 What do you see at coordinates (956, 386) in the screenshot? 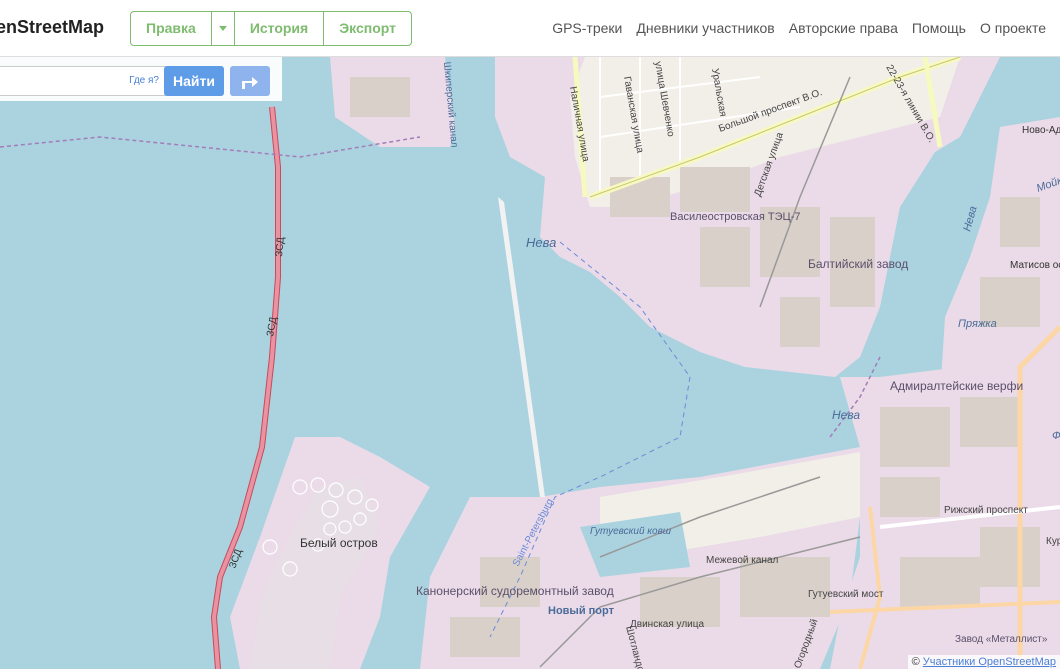
I see `label-admiralty: Адмиралтейские верфи` at bounding box center [956, 386].